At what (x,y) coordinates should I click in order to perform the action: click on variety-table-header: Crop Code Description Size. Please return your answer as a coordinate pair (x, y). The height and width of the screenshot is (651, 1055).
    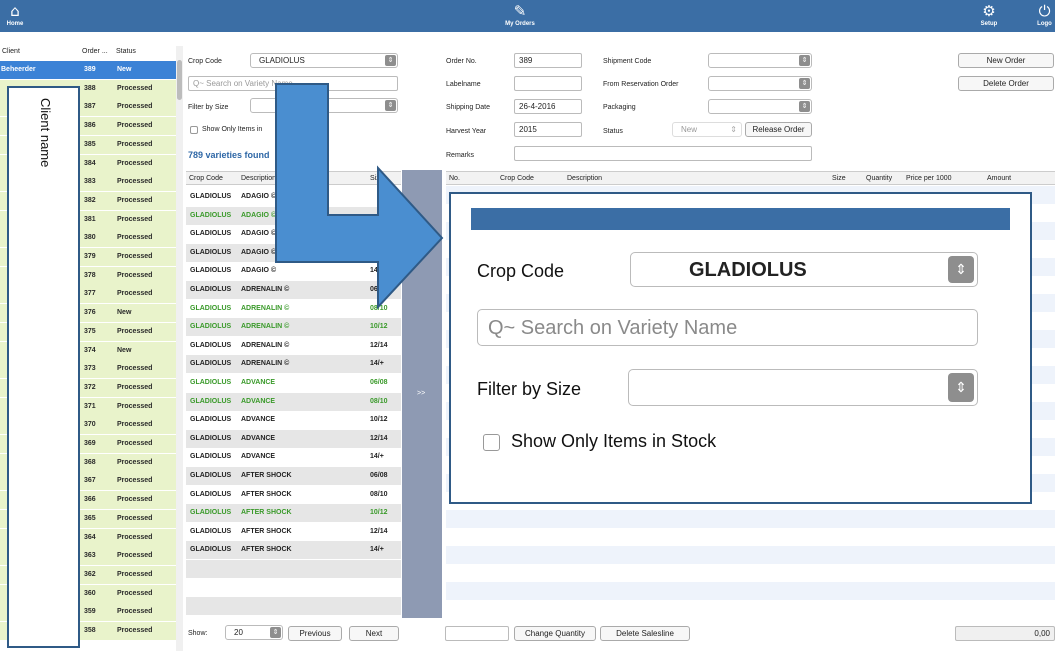
    Looking at the image, I should click on (293, 178).